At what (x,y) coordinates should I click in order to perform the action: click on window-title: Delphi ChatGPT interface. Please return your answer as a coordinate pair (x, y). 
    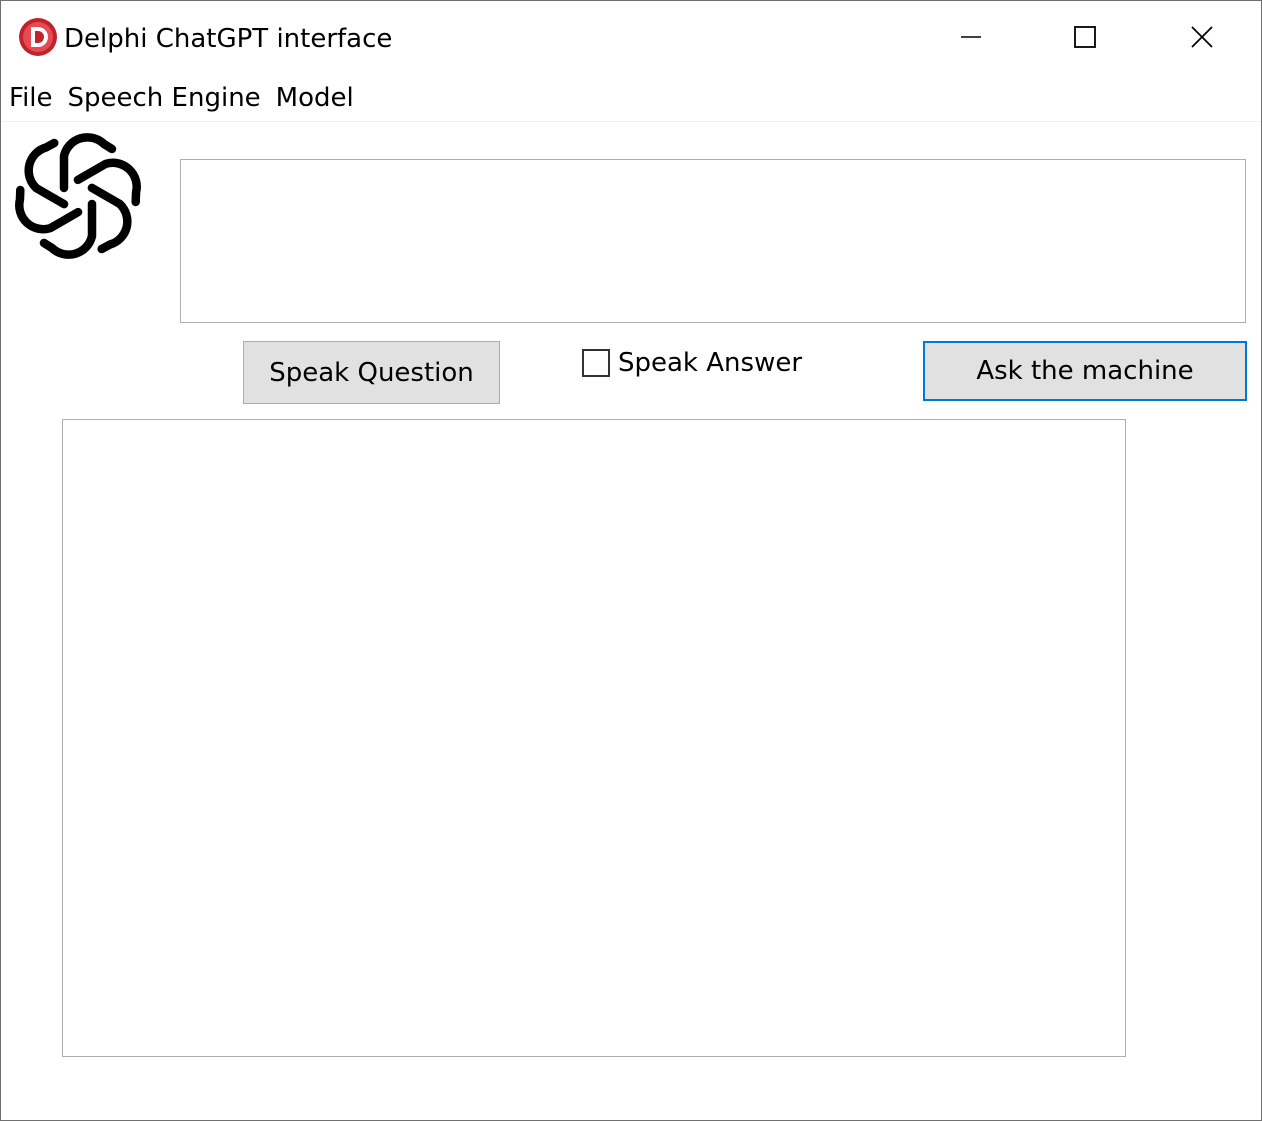
    Looking at the image, I should click on (228, 39).